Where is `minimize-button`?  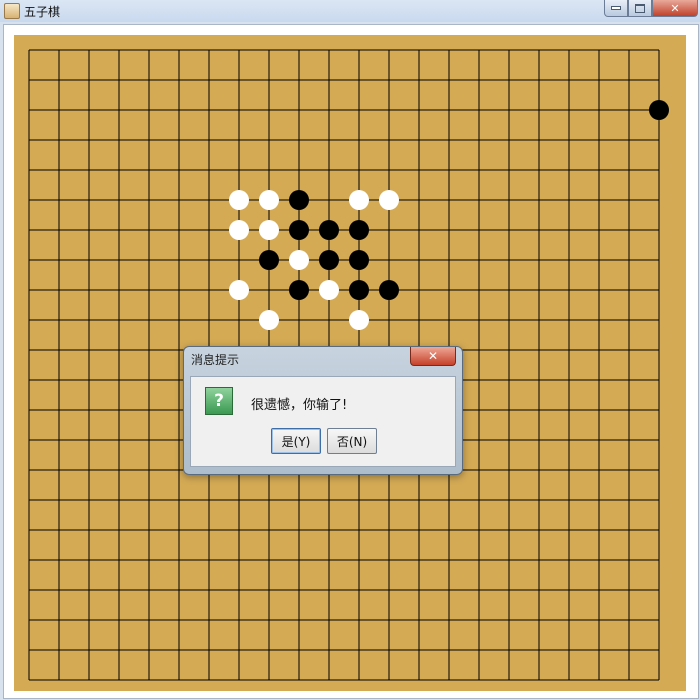 minimize-button is located at coordinates (616, 8).